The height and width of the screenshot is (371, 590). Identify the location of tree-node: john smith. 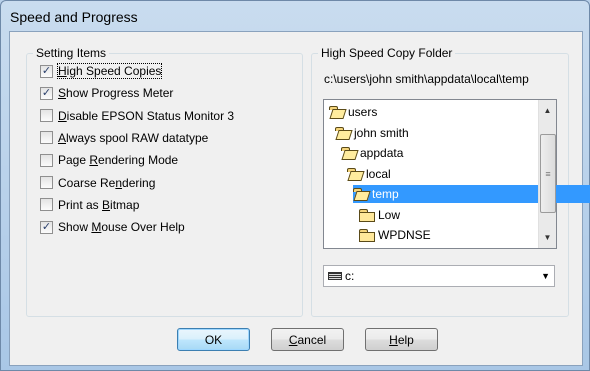
(372, 133).